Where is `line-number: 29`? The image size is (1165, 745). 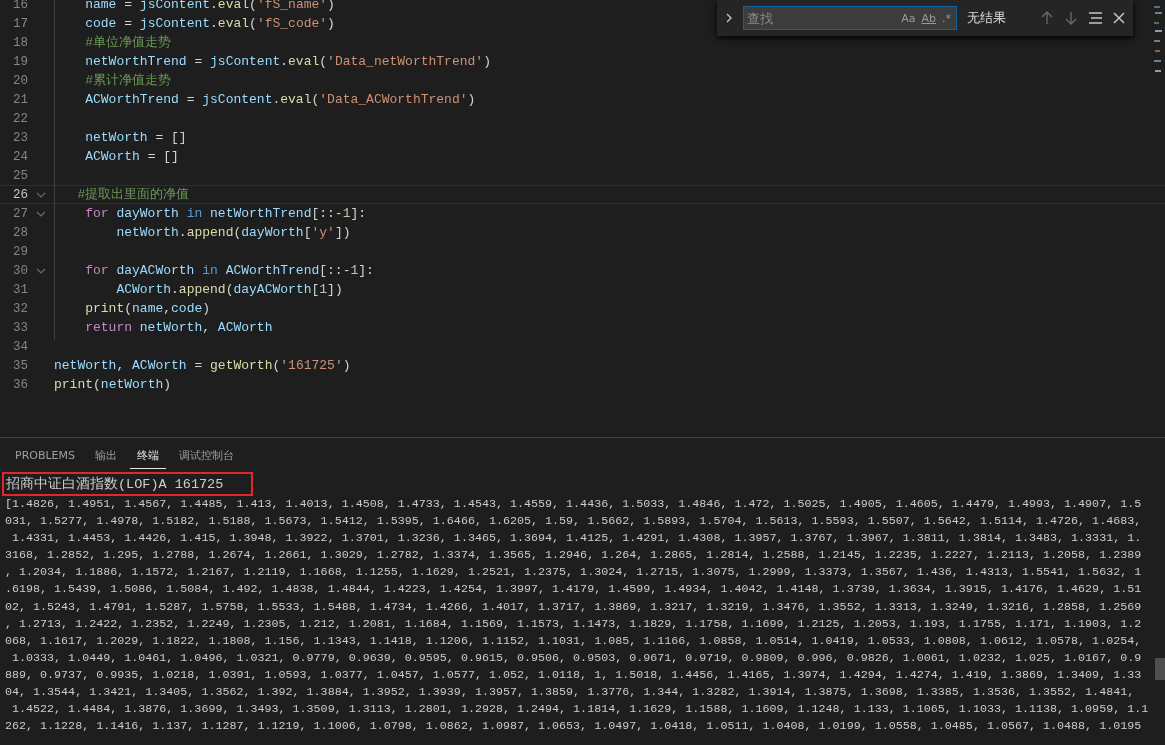 line-number: 29 is located at coordinates (20, 251).